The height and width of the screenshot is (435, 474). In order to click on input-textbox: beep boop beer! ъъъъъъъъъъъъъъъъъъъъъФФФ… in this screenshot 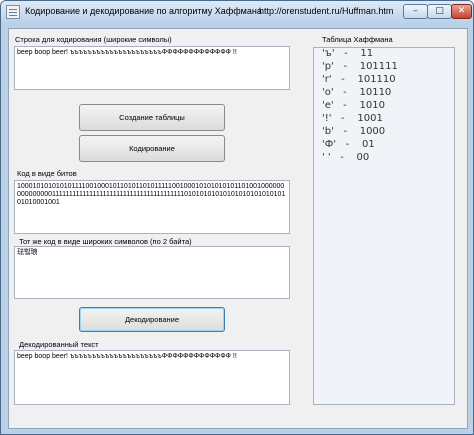, I will do `click(152, 68)`.